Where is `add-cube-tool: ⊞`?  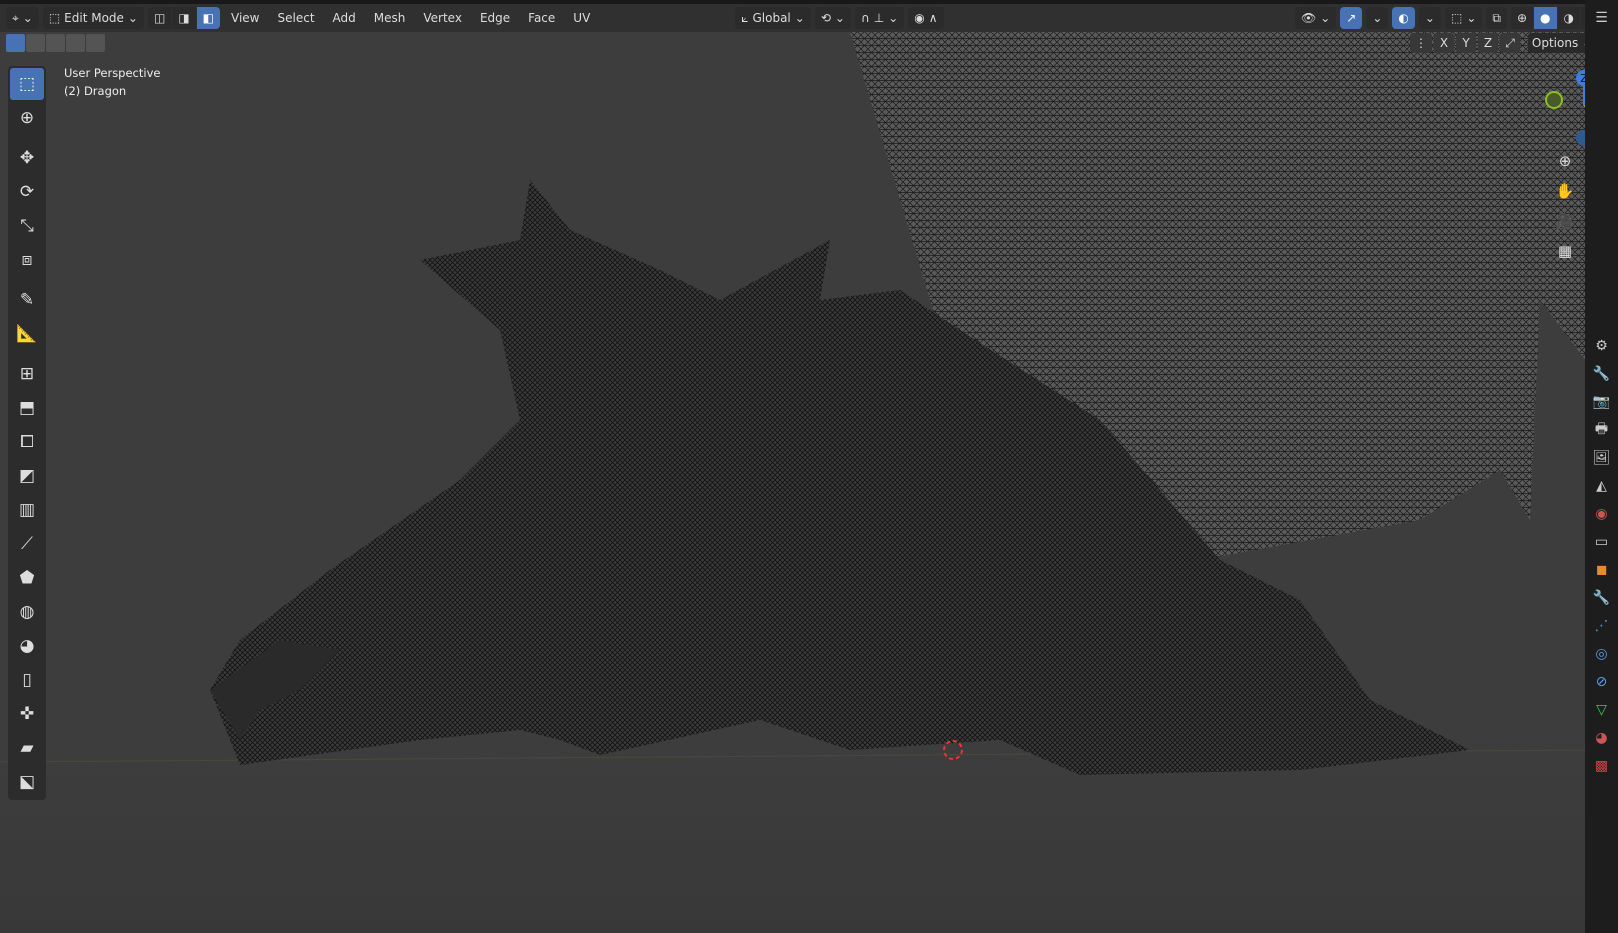 add-cube-tool: ⊞ is located at coordinates (27, 374).